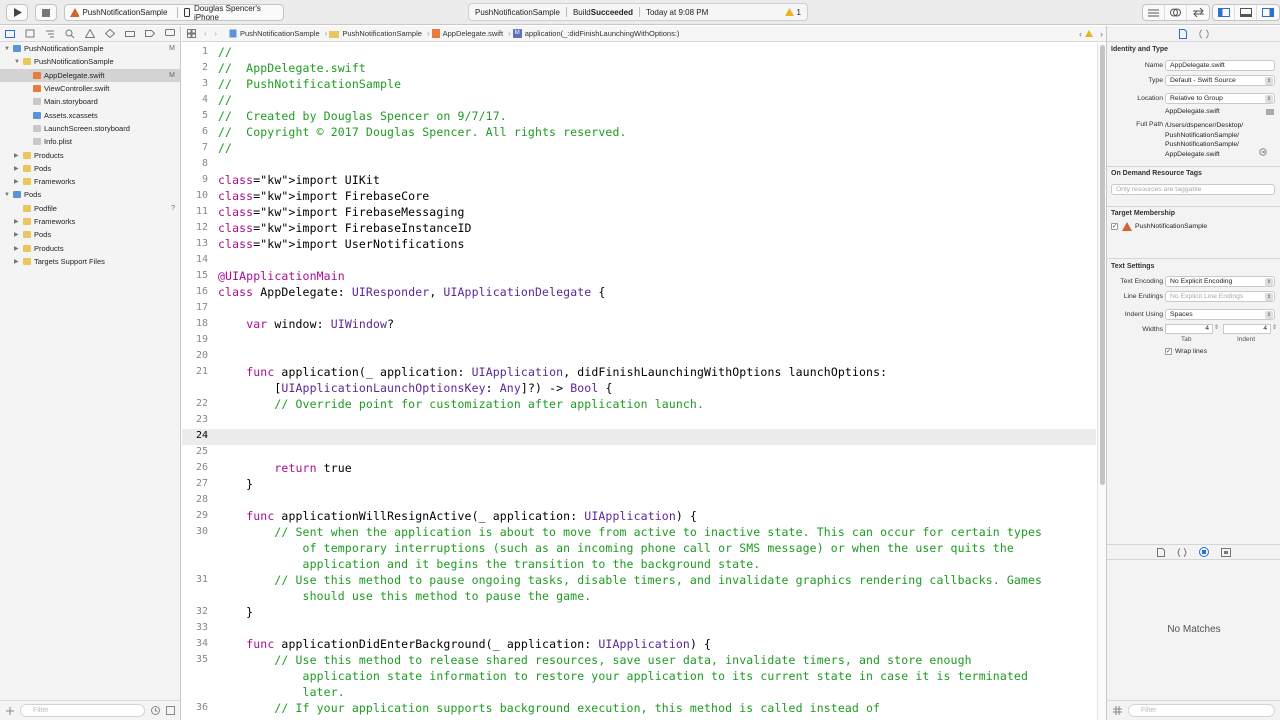 The height and width of the screenshot is (720, 1280). Describe the element at coordinates (1193, 34) in the screenshot. I see `inspector-tabs` at that location.